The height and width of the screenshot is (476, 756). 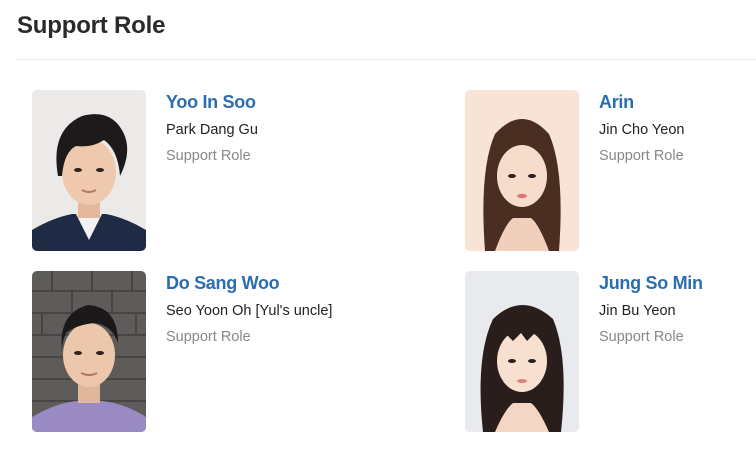 I want to click on actor-name-link: Do Sang Woo, so click(x=223, y=283).